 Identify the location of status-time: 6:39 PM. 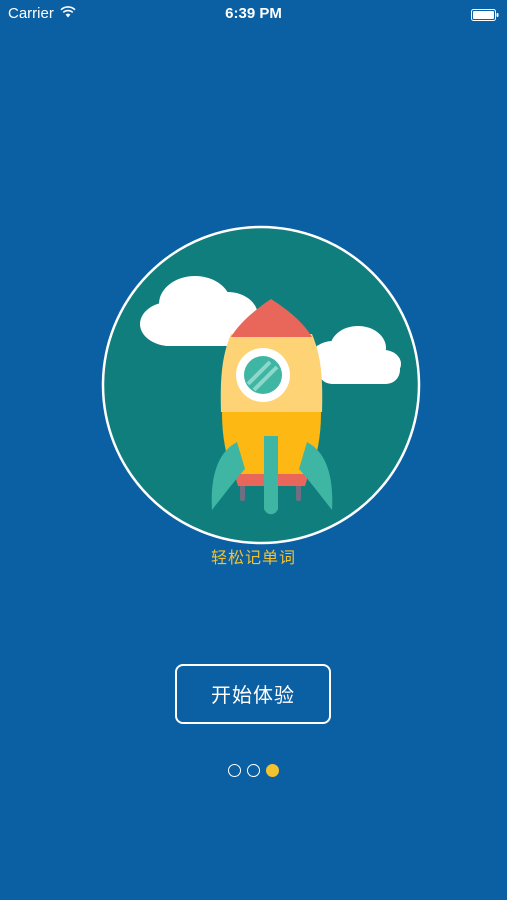
(253, 13).